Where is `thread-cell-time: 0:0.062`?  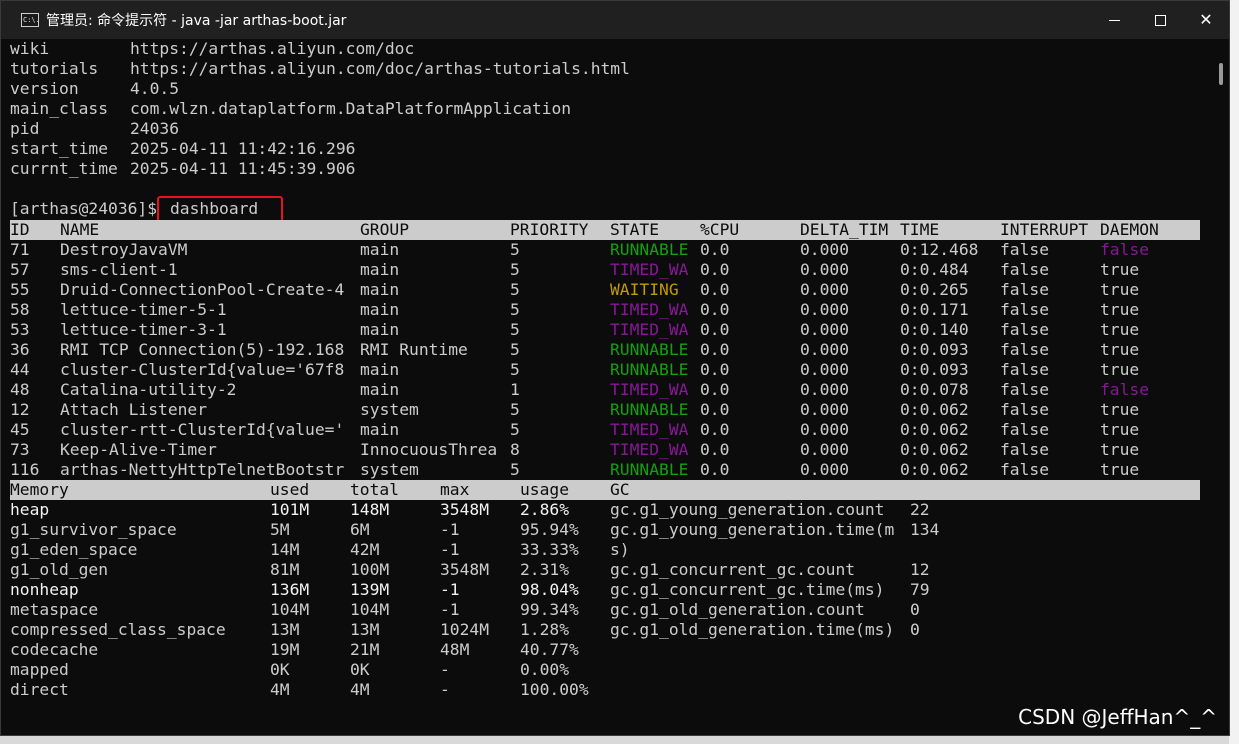
thread-cell-time: 0:0.062 is located at coordinates (934, 449).